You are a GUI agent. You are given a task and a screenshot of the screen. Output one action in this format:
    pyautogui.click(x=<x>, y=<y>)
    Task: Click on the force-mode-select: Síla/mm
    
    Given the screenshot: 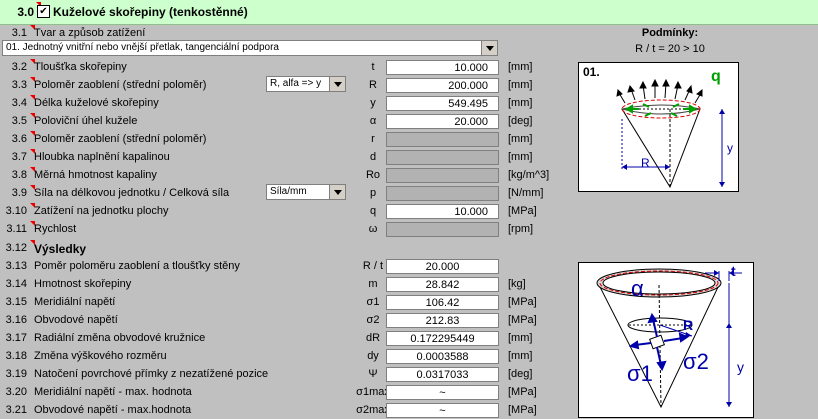 What is the action you would take?
    pyautogui.click(x=306, y=192)
    